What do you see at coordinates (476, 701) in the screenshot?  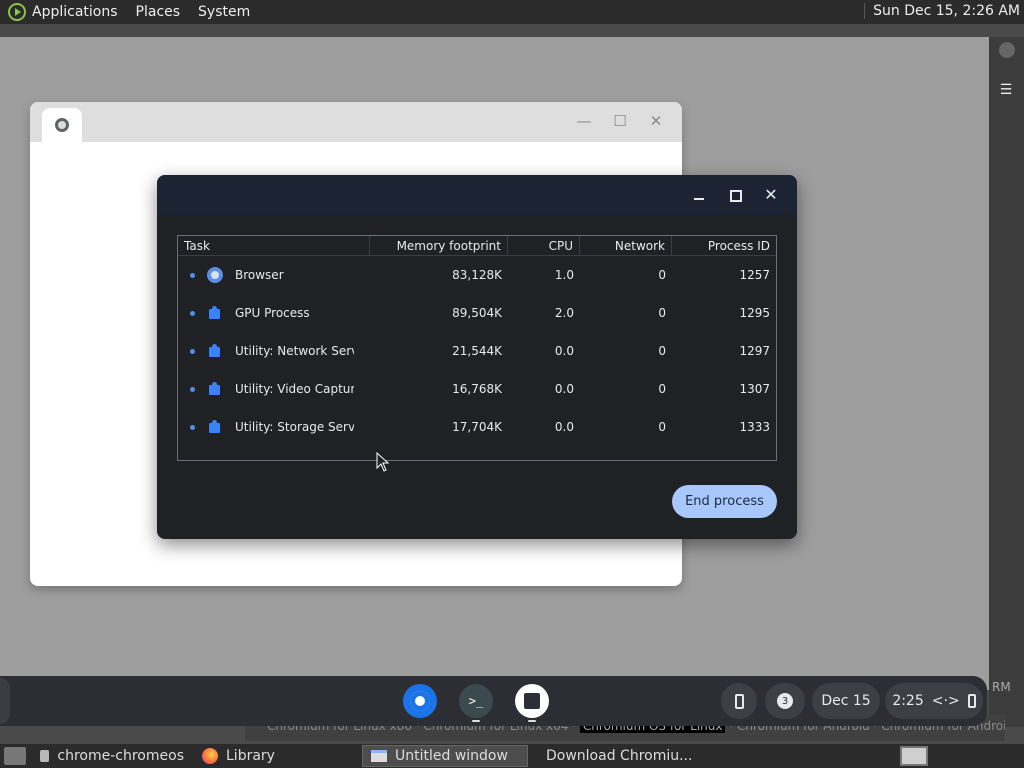 I see `terminal-icon: >_` at bounding box center [476, 701].